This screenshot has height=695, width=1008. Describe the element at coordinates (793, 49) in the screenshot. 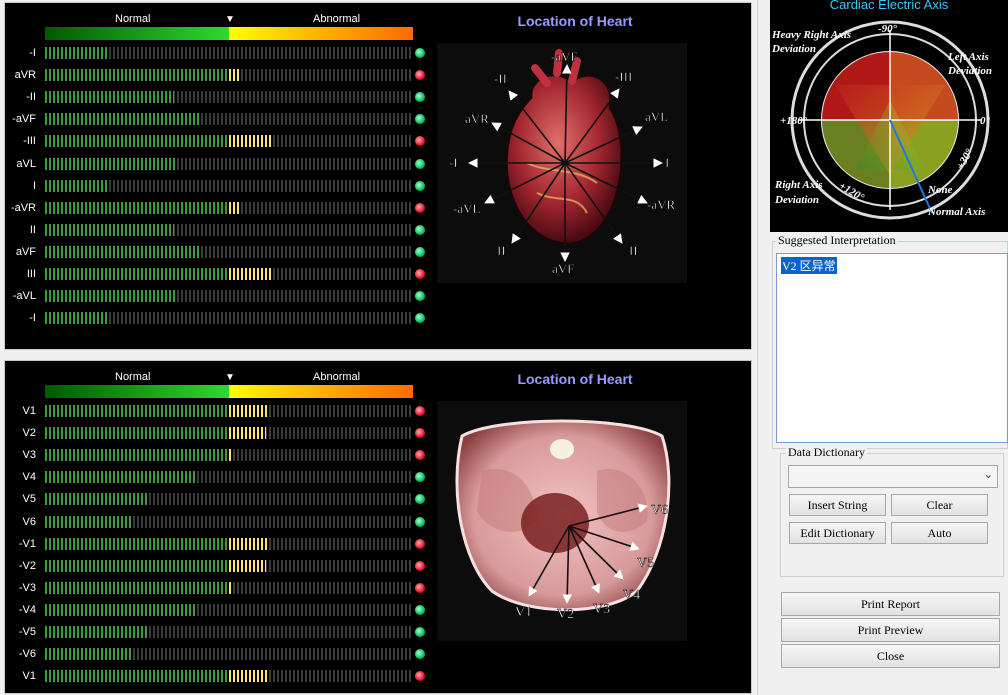

I see `axis-heavy-right-line2: Deviation` at that location.